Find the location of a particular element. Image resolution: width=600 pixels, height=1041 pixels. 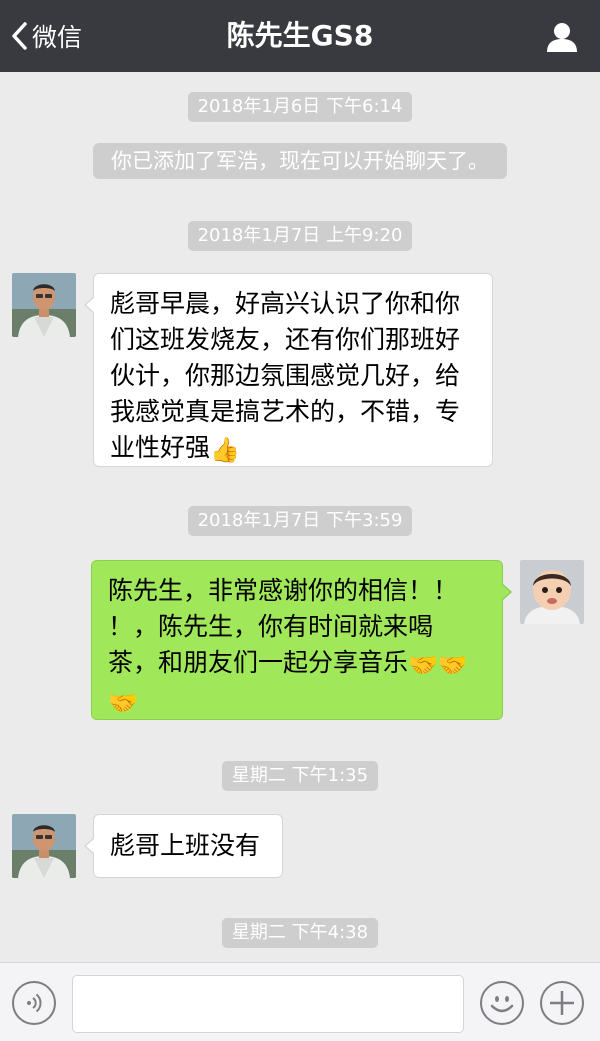

plus-icon is located at coordinates (562, 1003).